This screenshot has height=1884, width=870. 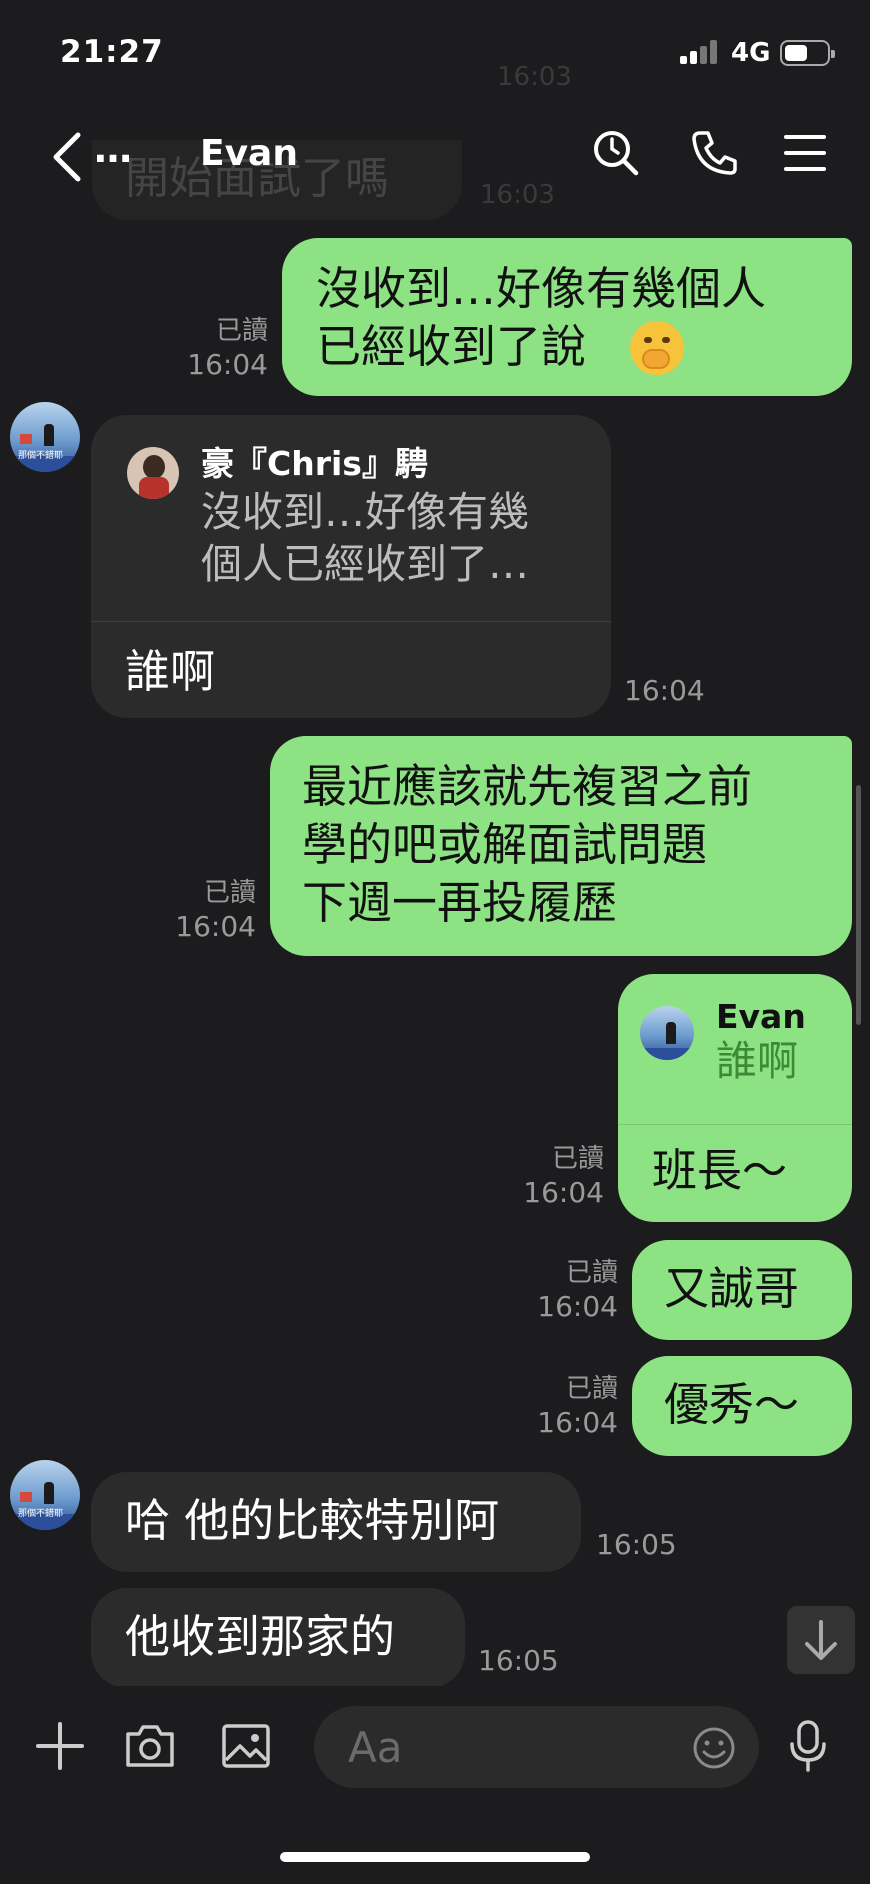 I want to click on scrollbar, so click(x=858, y=905).